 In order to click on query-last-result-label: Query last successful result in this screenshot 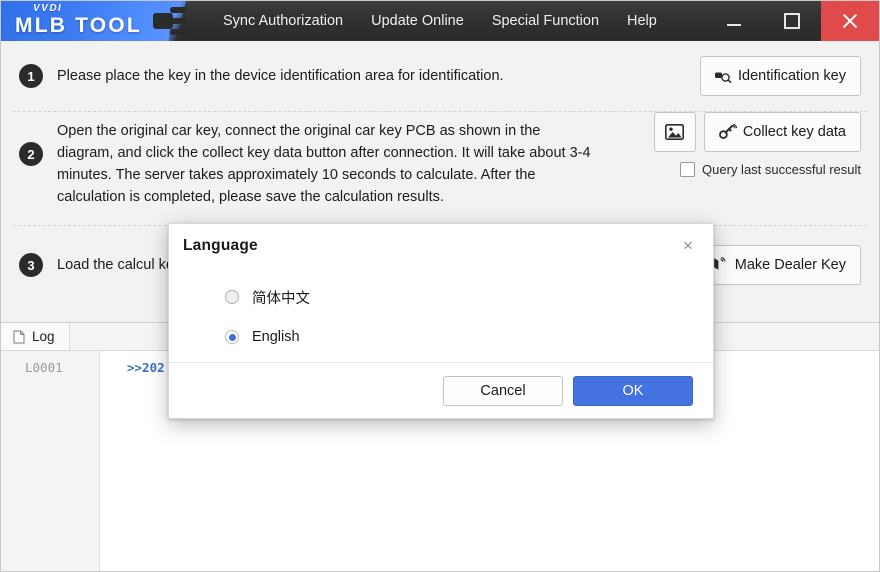, I will do `click(781, 169)`.